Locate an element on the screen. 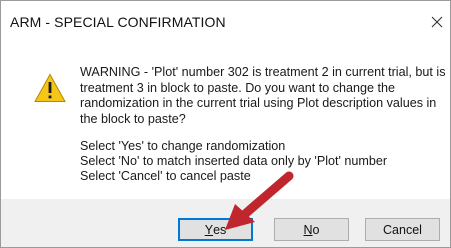 The width and height of the screenshot is (451, 248). yes-button: Yes is located at coordinates (215, 229).